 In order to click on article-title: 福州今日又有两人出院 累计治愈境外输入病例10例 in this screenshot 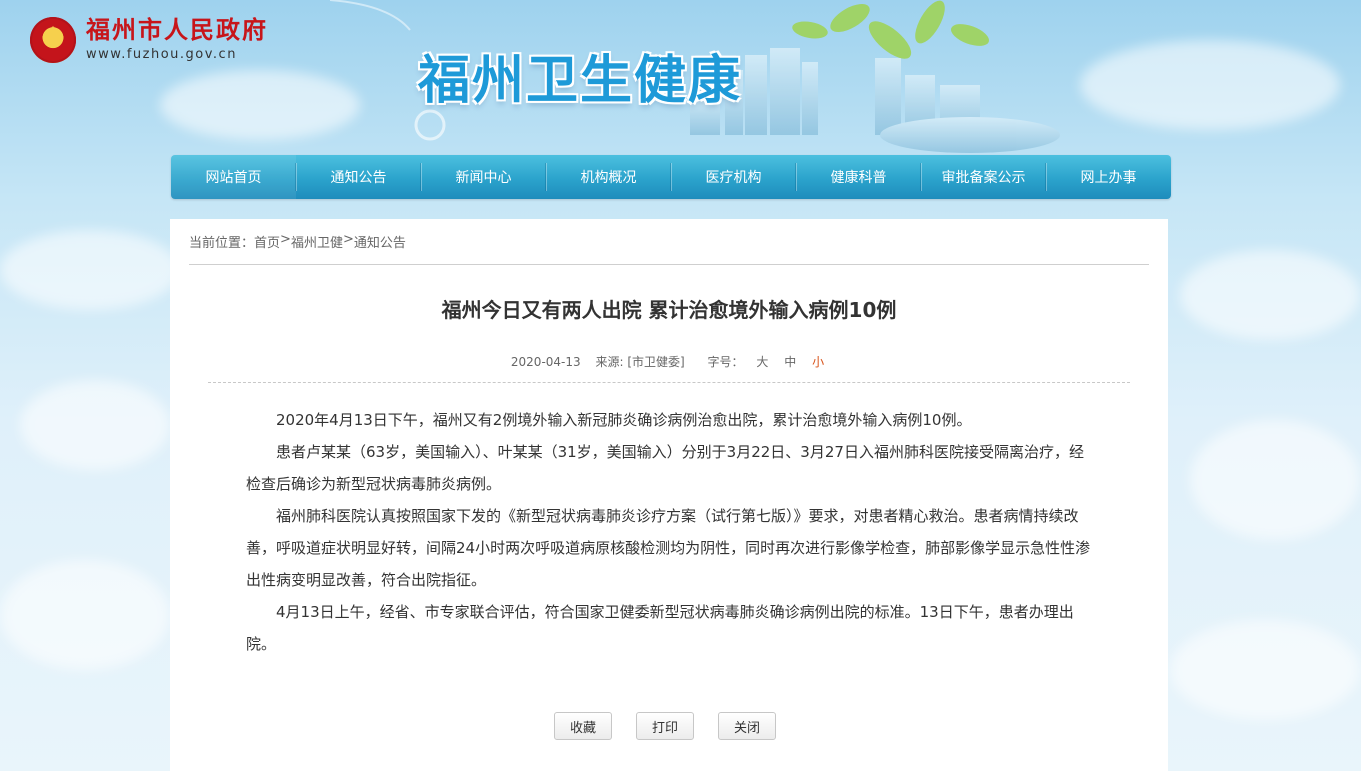, I will do `click(669, 310)`.